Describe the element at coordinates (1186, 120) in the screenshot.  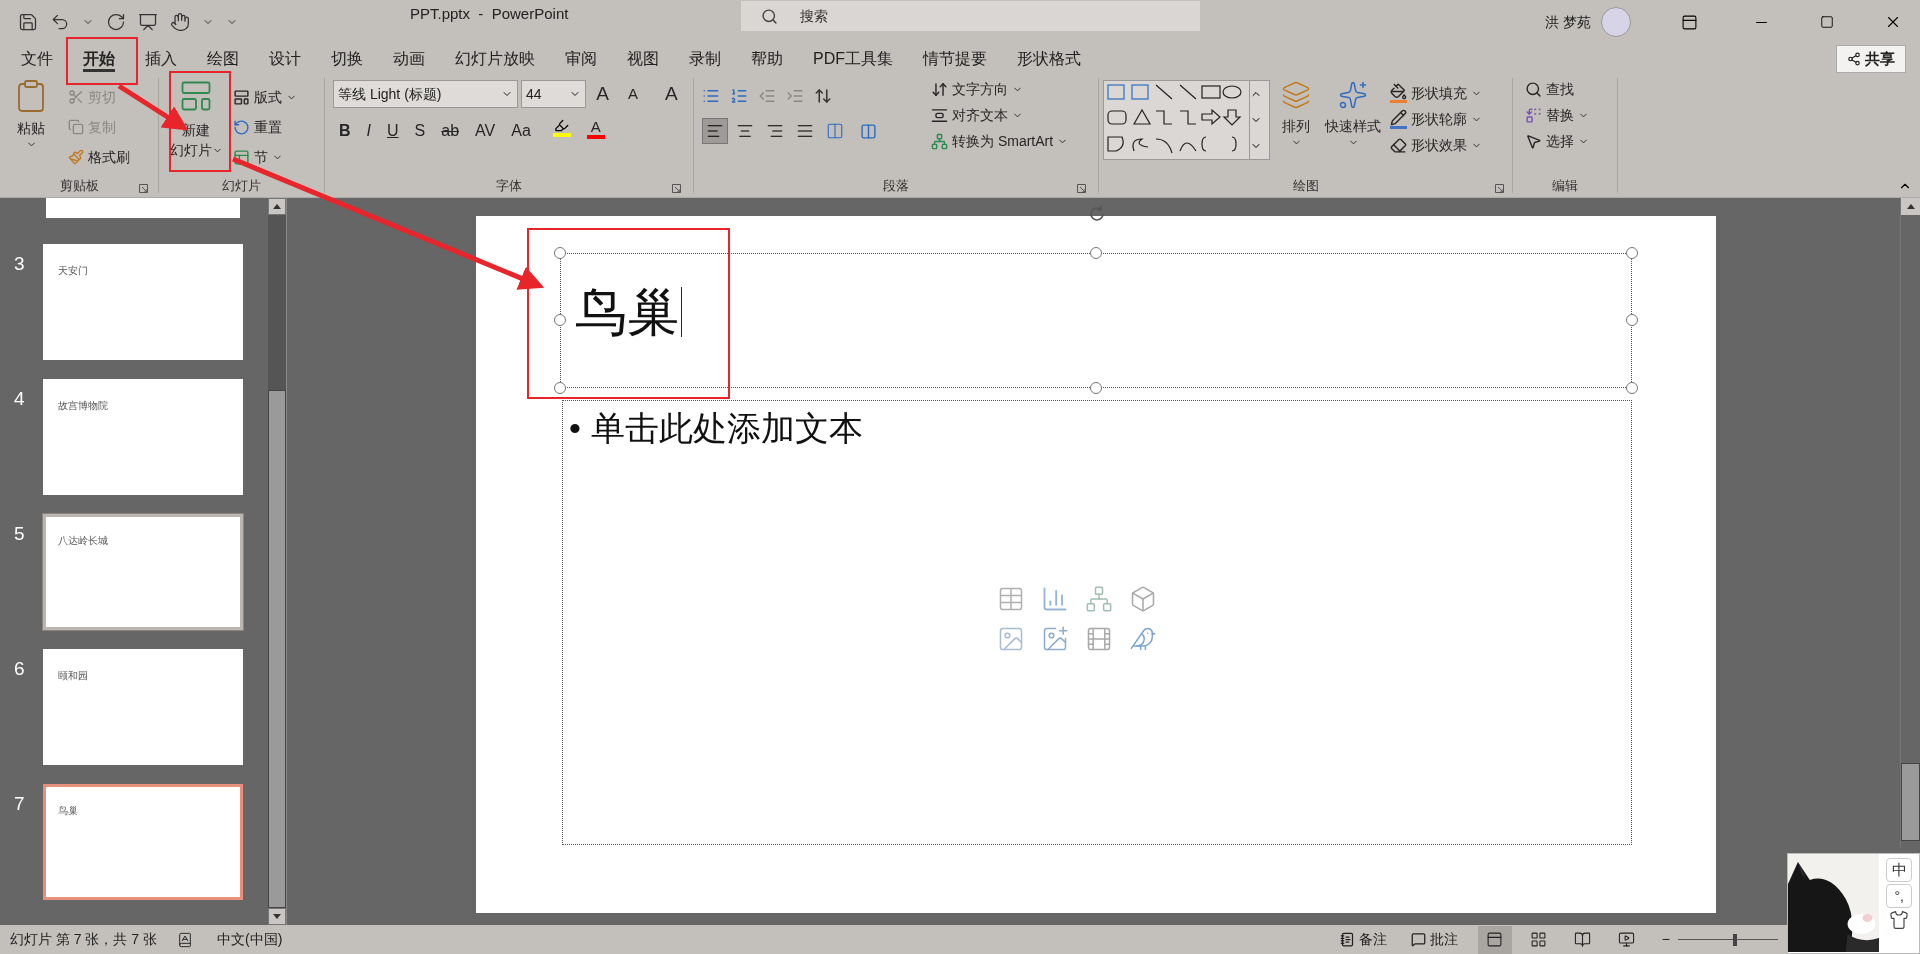
I see `shapes-gallery` at that location.